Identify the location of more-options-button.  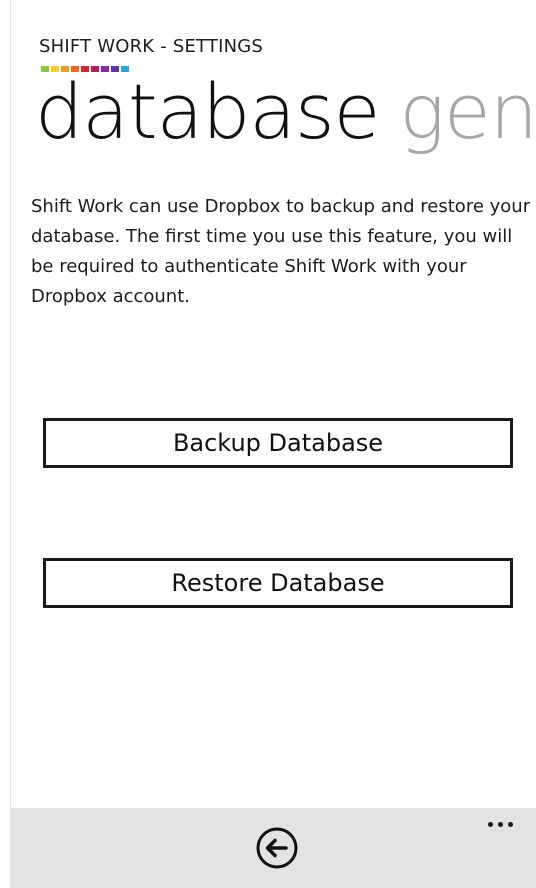
(500, 824).